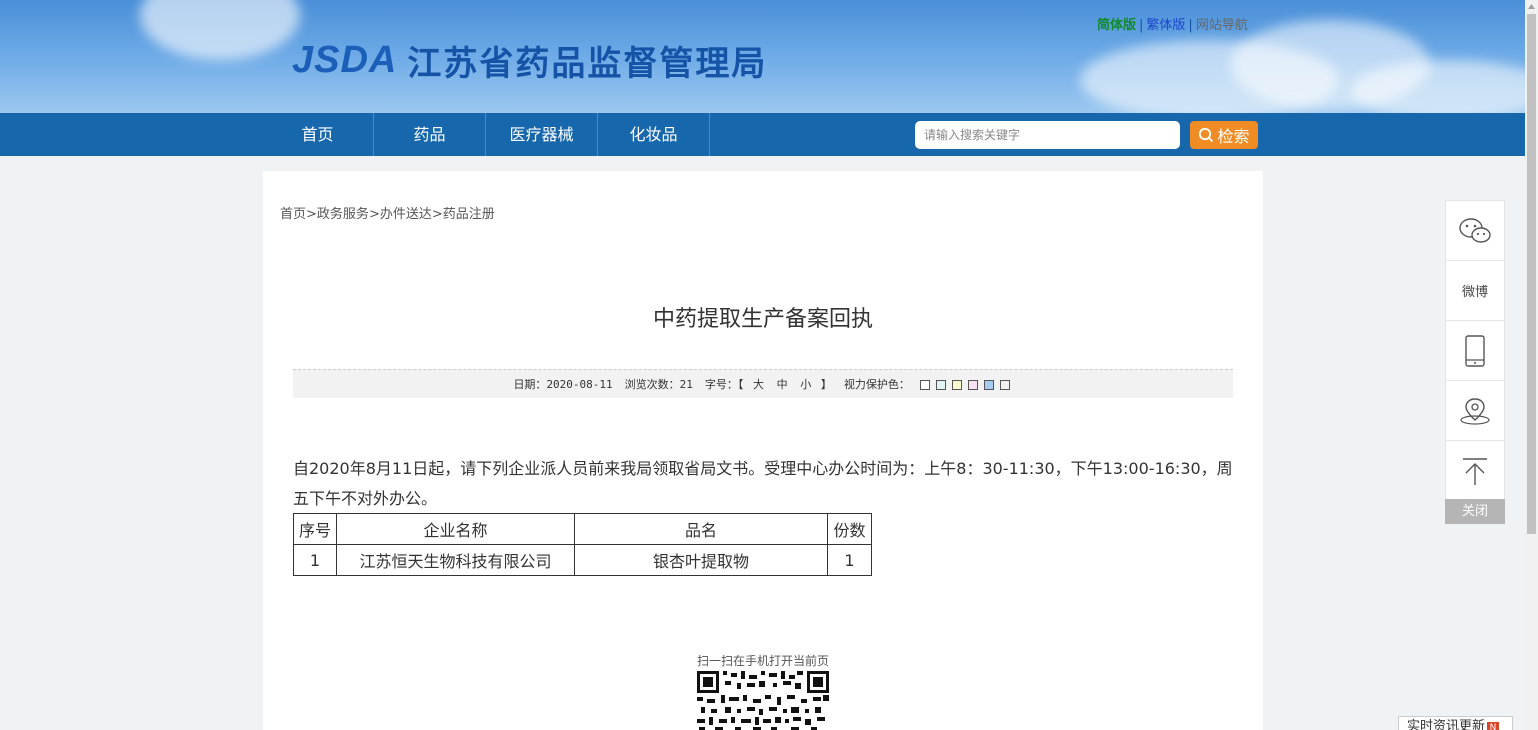 This screenshot has height=730, width=1538. Describe the element at coordinates (1206, 135) in the screenshot. I see `search-icon` at that location.